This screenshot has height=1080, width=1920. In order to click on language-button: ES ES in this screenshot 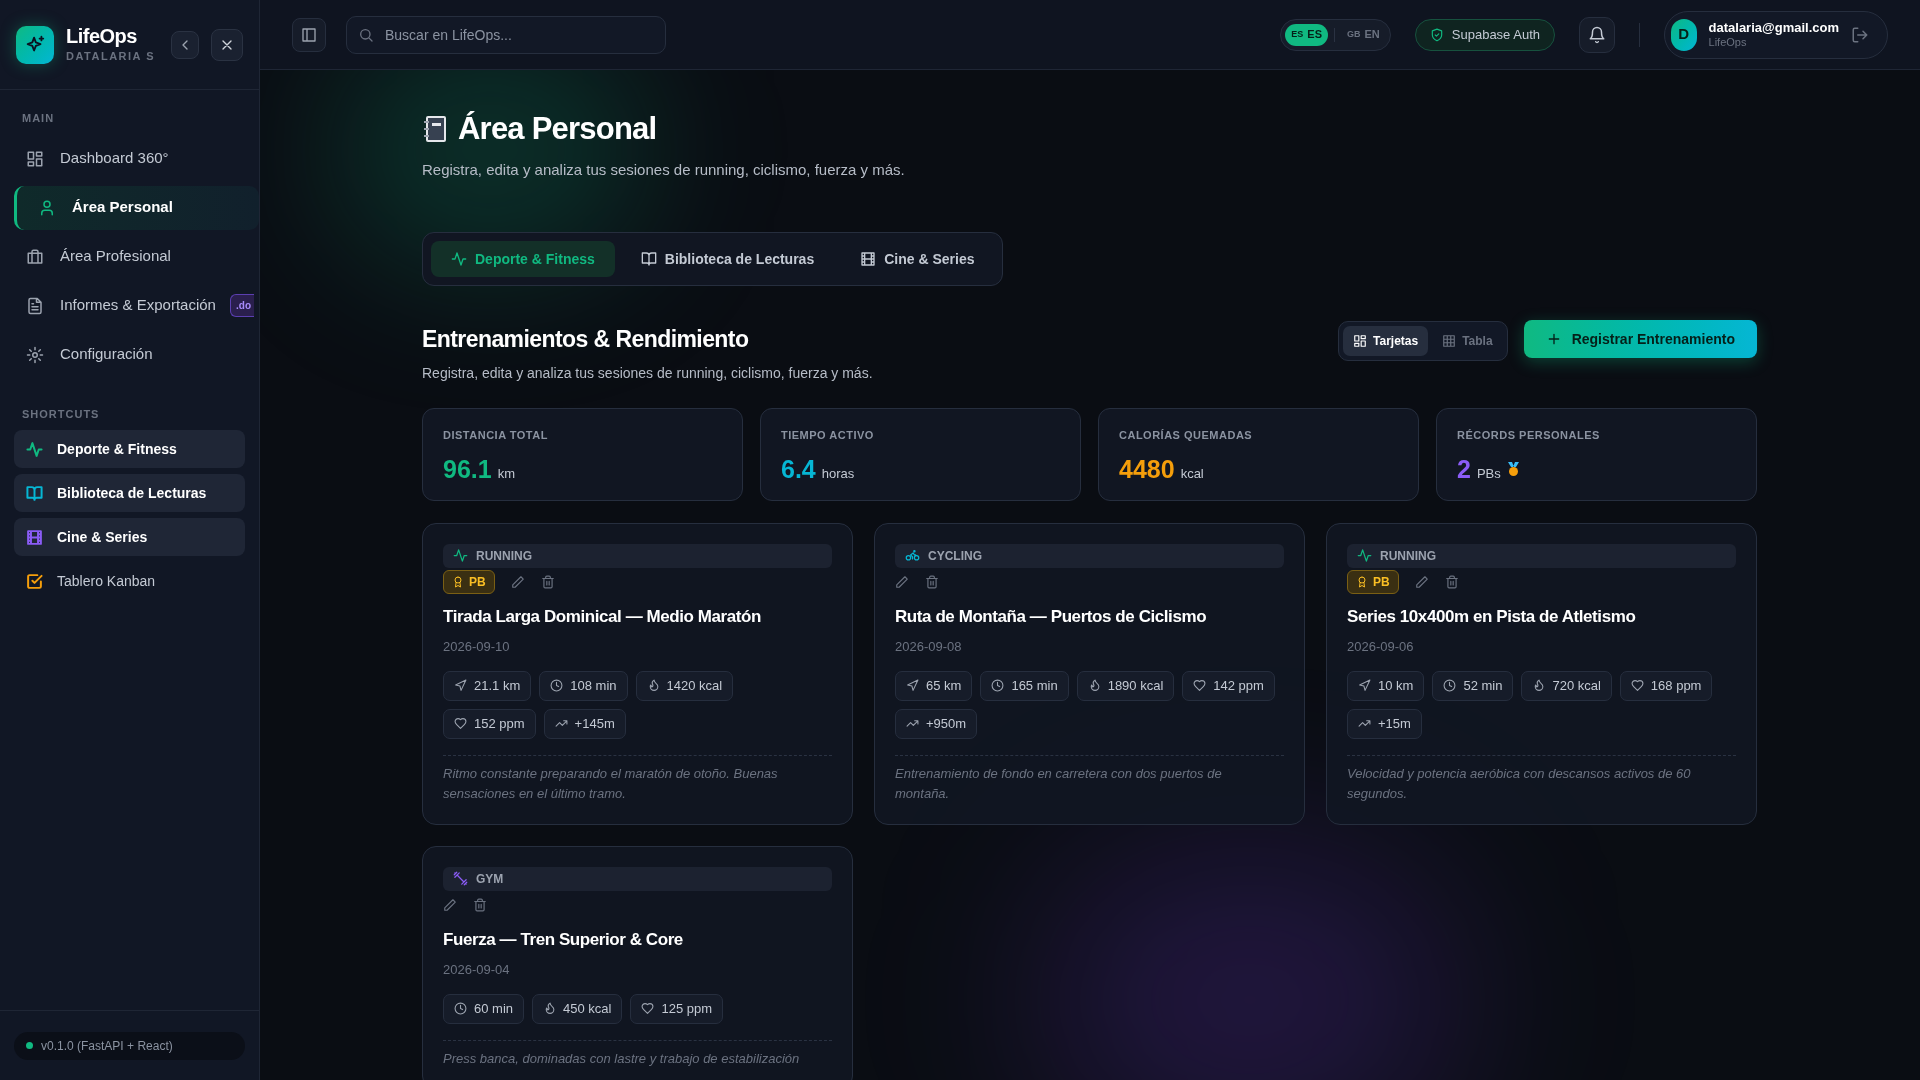, I will do `click(1306, 34)`.